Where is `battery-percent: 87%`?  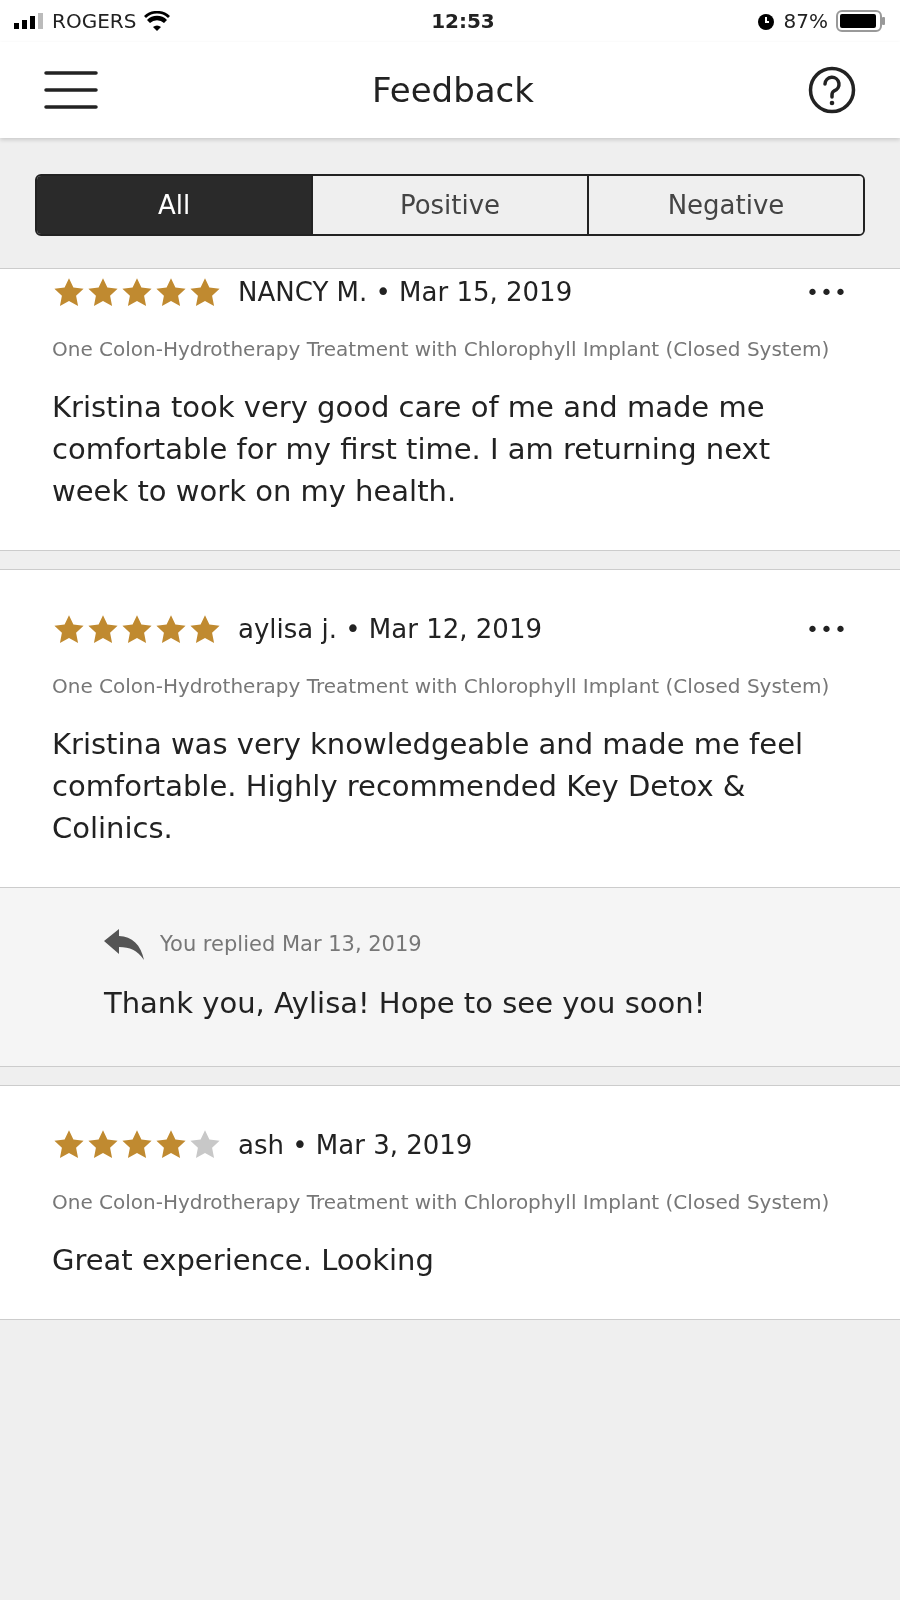
battery-percent: 87% is located at coordinates (805, 21).